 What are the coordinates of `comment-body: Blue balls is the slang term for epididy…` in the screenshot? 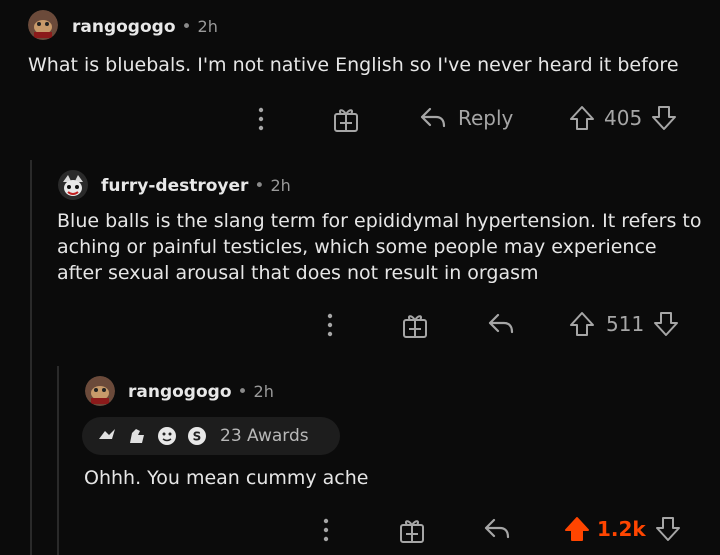 It's located at (379, 247).